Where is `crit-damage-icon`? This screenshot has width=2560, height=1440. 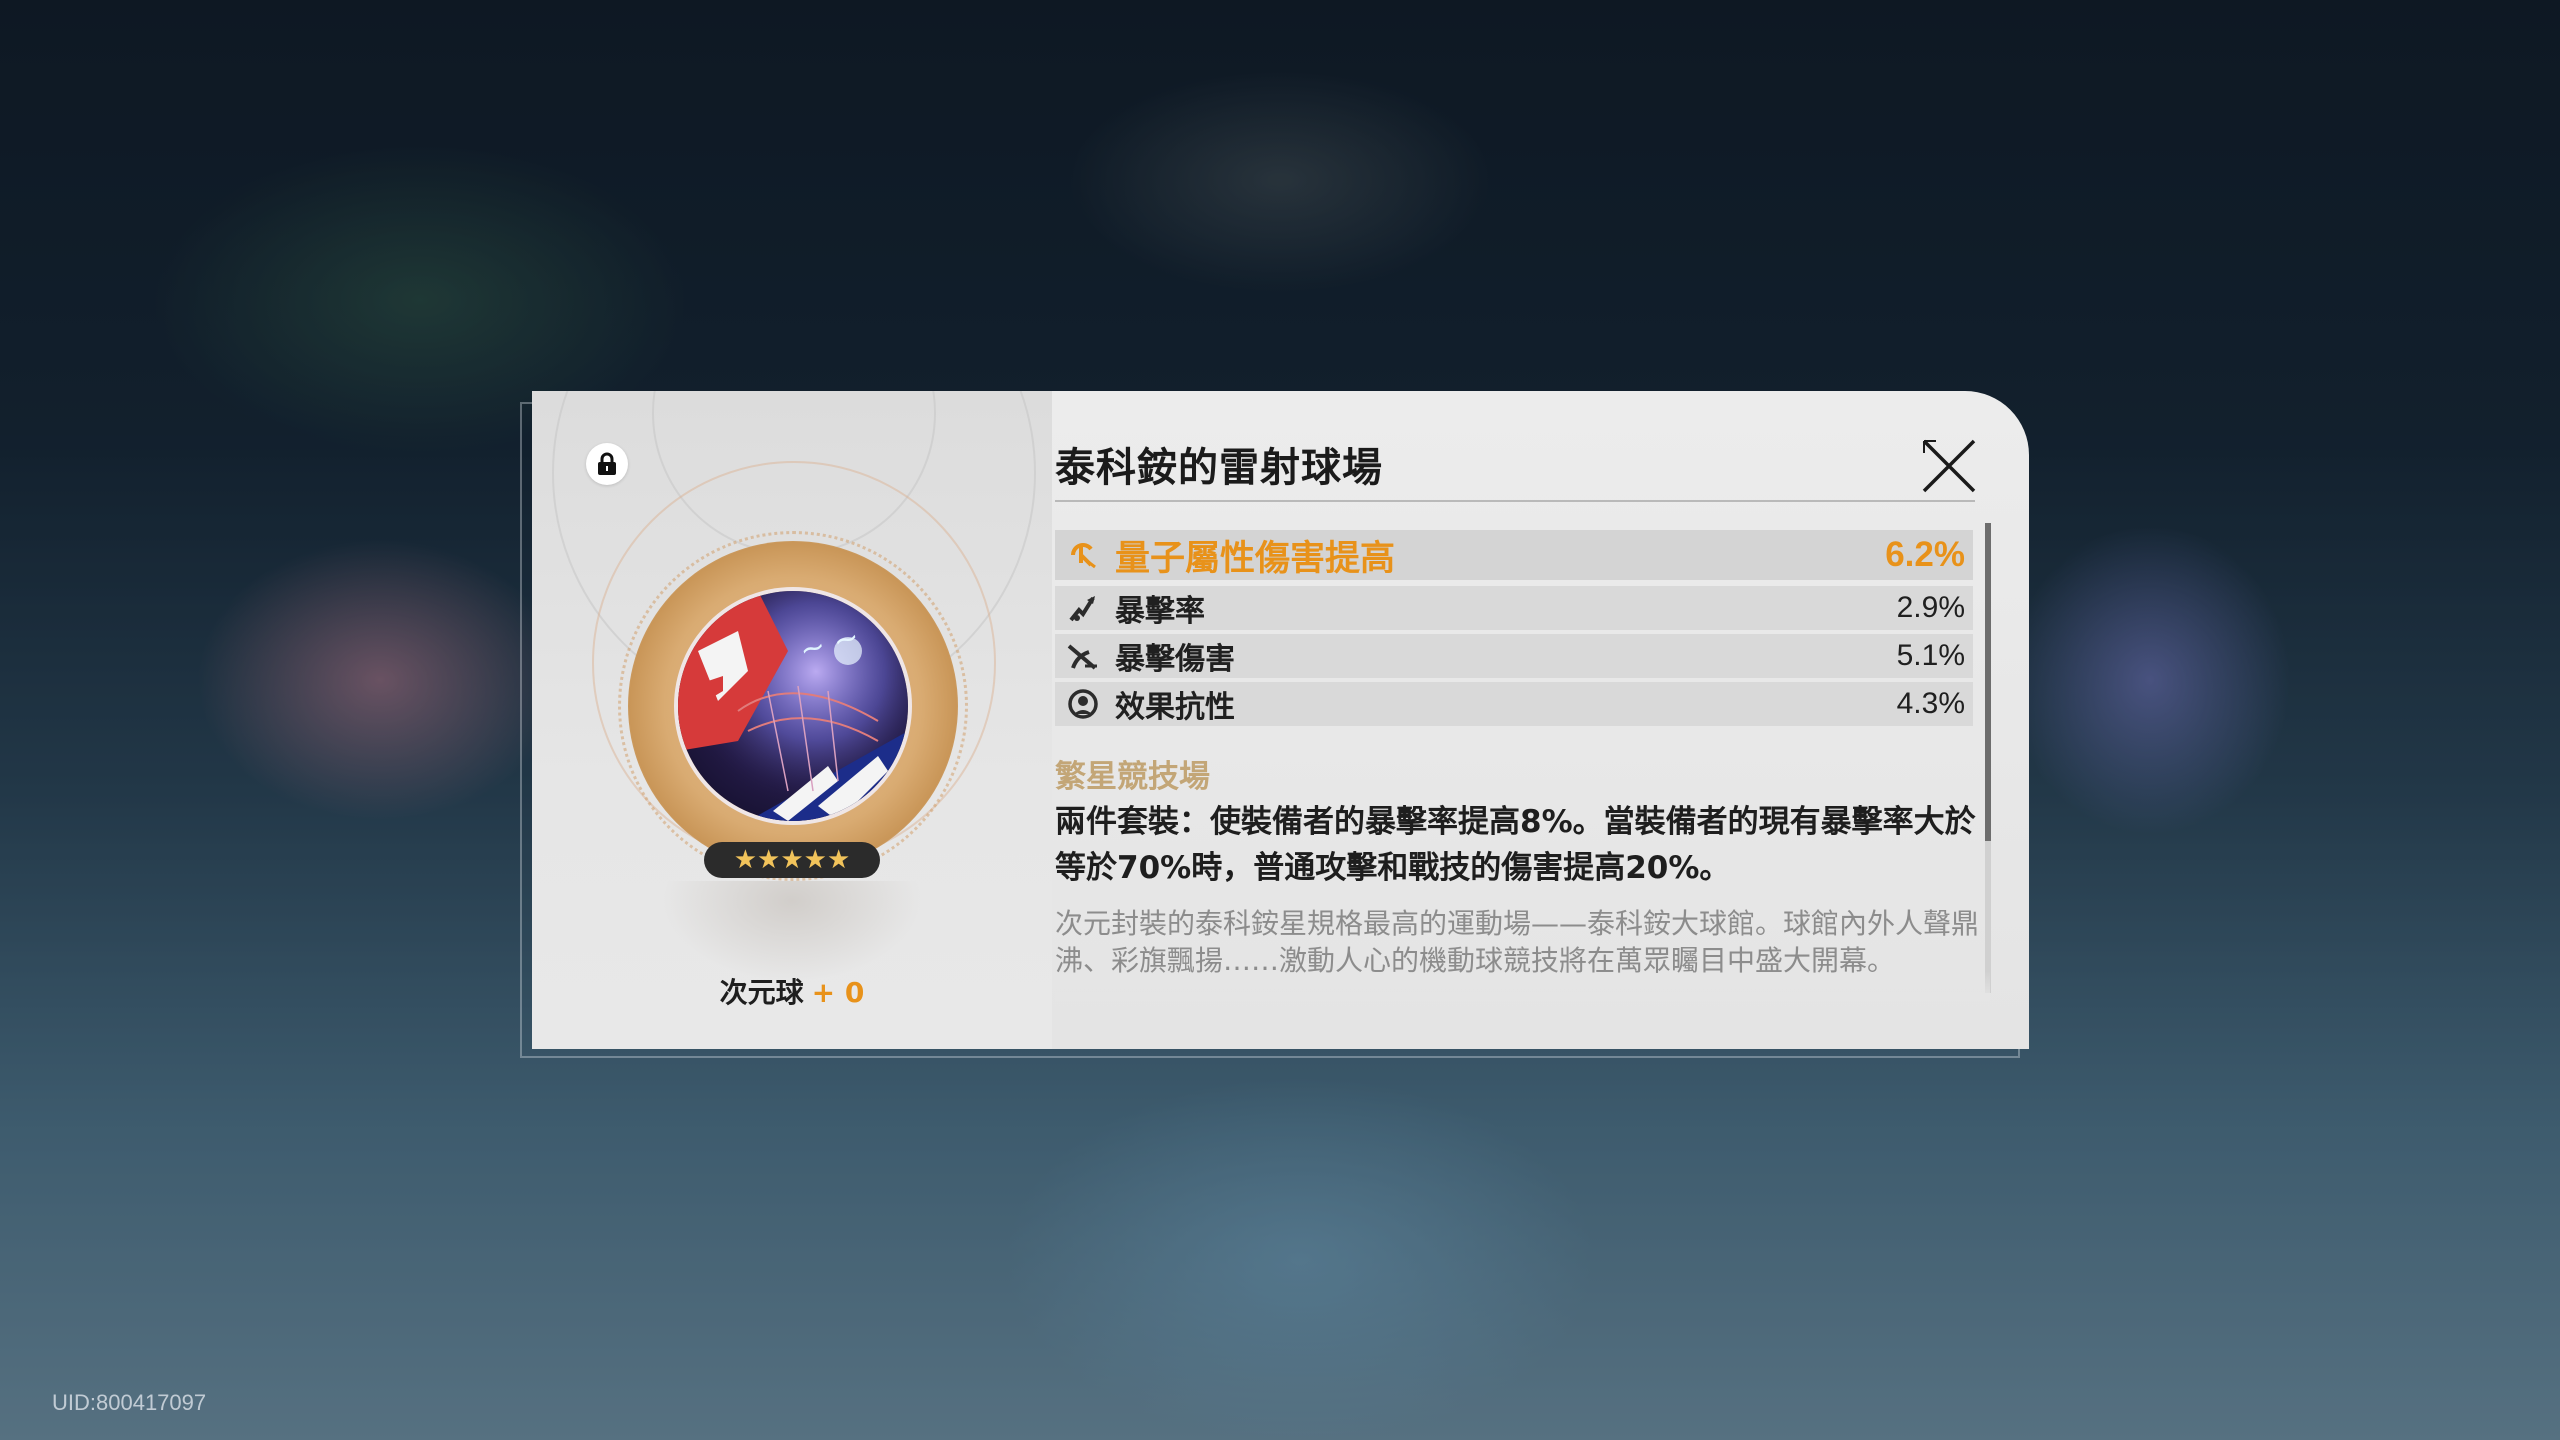 crit-damage-icon is located at coordinates (1082, 657).